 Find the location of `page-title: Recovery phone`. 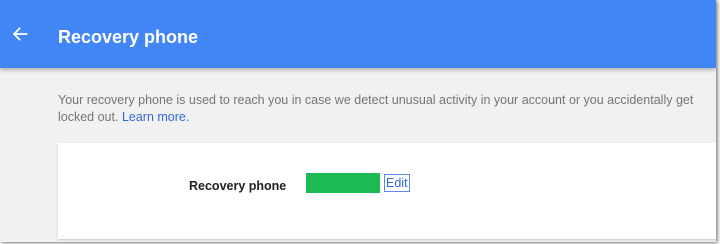

page-title: Recovery phone is located at coordinates (128, 37).